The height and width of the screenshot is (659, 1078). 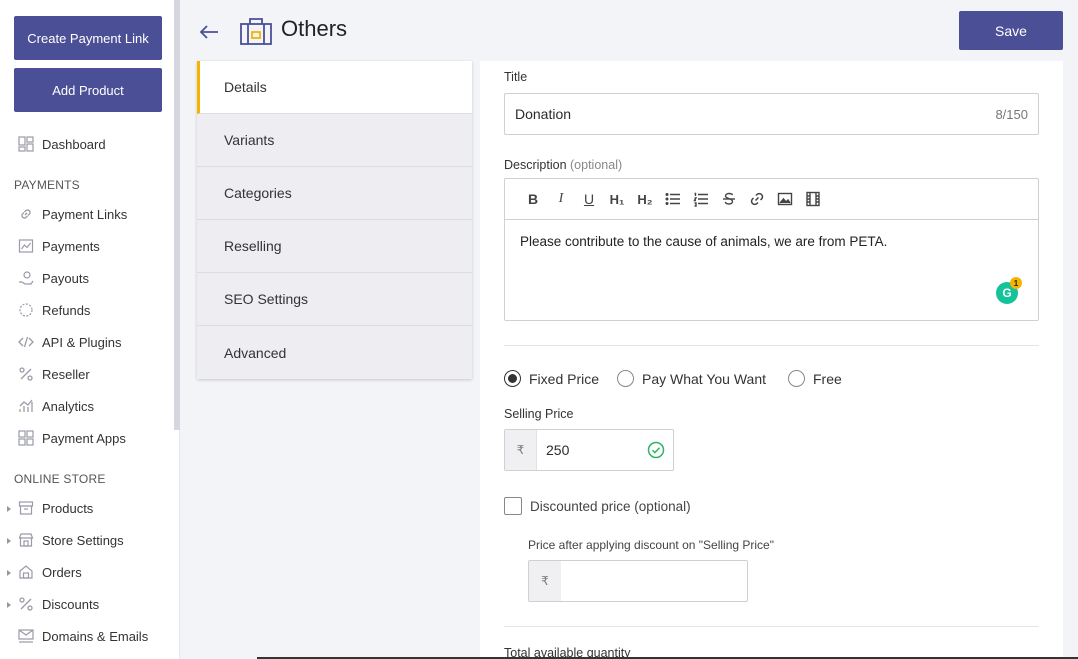 What do you see at coordinates (66, 310) in the screenshot?
I see `sidebar-item-label: Refunds` at bounding box center [66, 310].